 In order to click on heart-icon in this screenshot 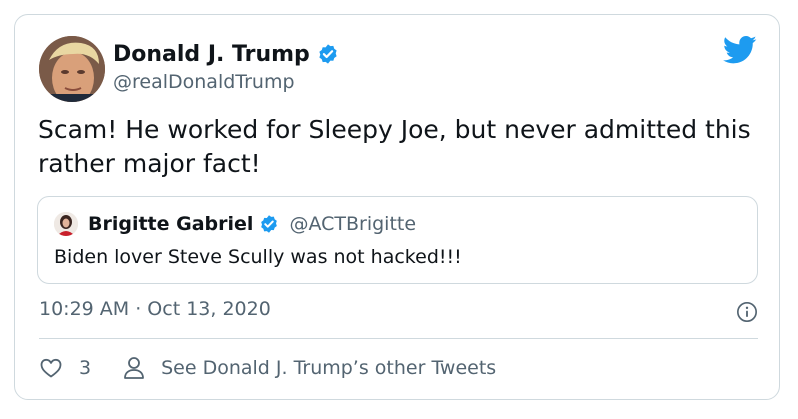, I will do `click(51, 368)`.